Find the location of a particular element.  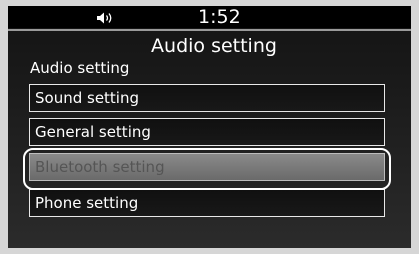

clock: 1:52 is located at coordinates (219, 17).